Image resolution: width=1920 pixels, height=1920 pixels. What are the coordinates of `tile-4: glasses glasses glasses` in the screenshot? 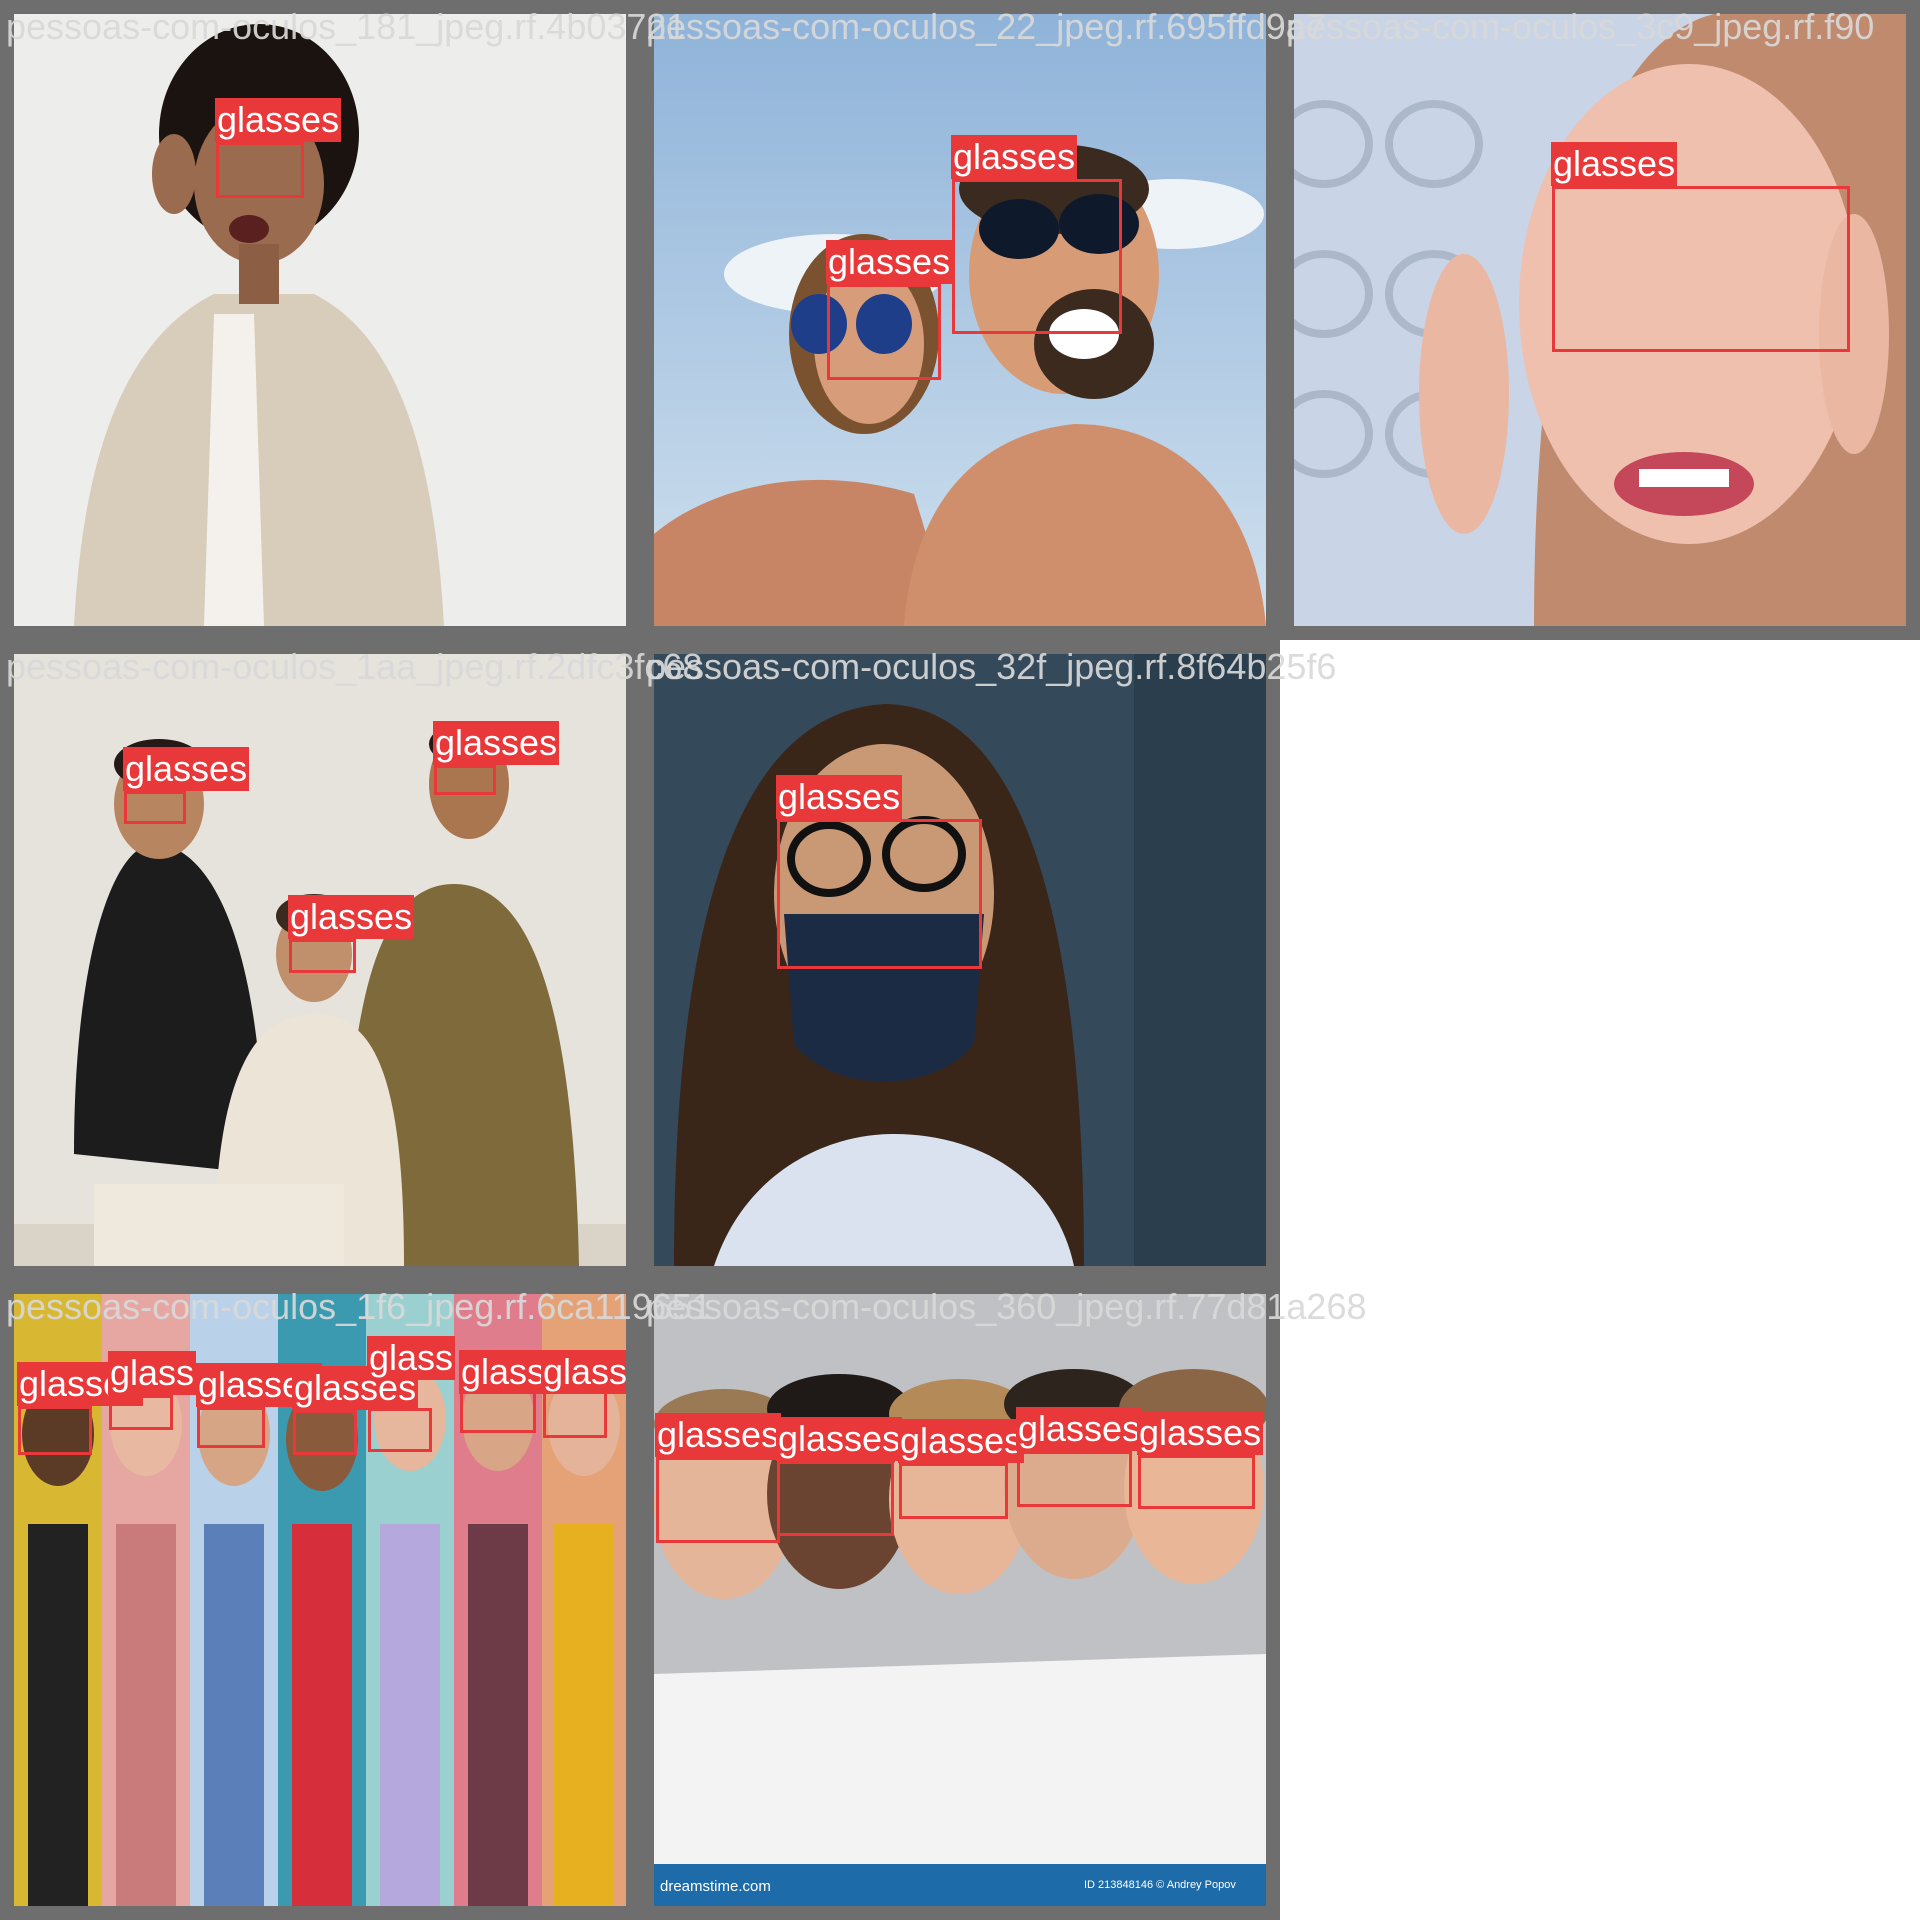 It's located at (320, 960).